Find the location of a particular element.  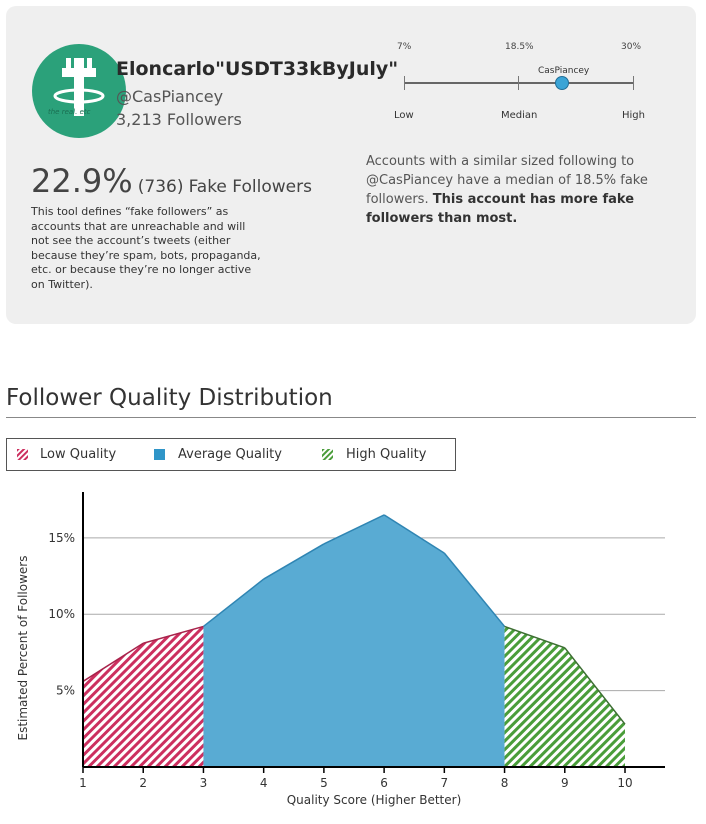

x-tick-label: 7 is located at coordinates (445, 783).